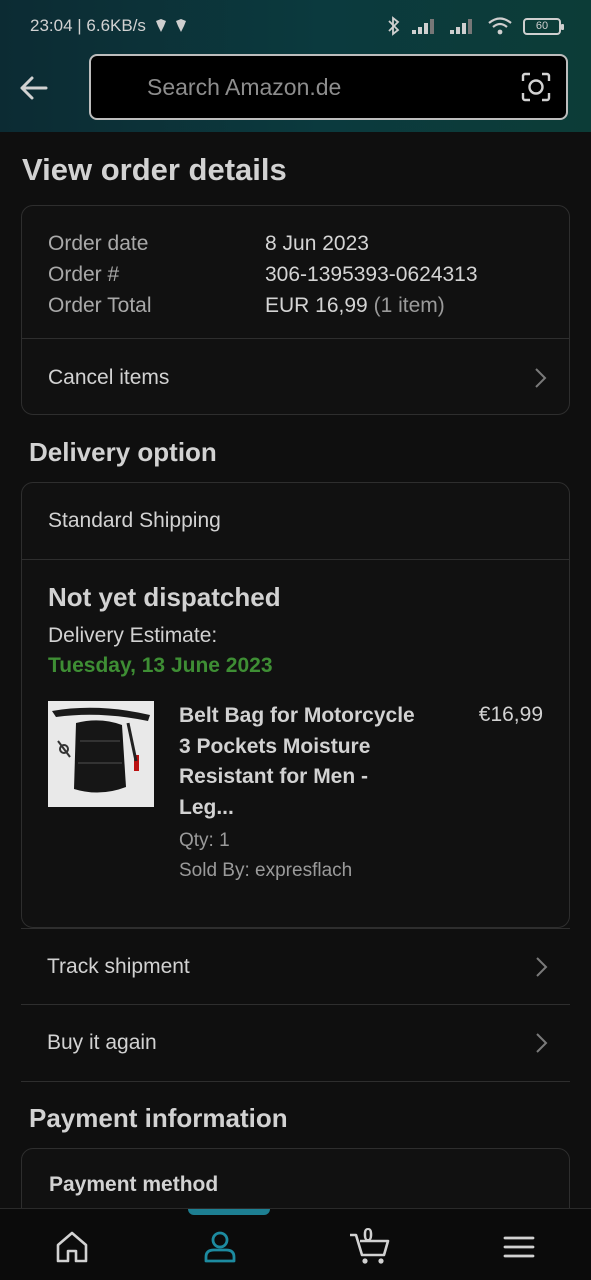 Image resolution: width=591 pixels, height=1280 pixels. I want to click on shipping-method: Standard Shipping, so click(134, 520).